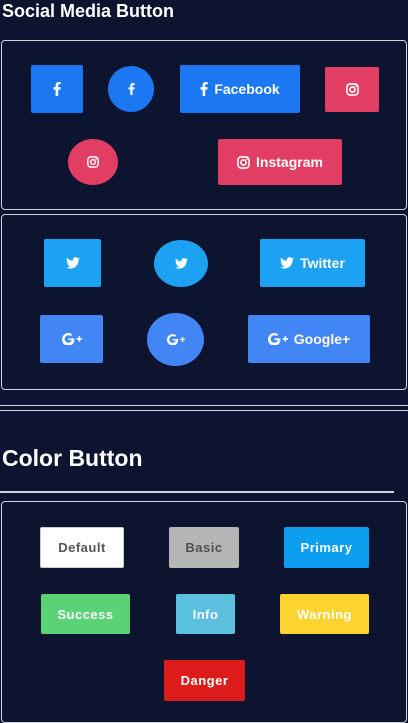  What do you see at coordinates (324, 614) in the screenshot?
I see `warning-button: Warning` at bounding box center [324, 614].